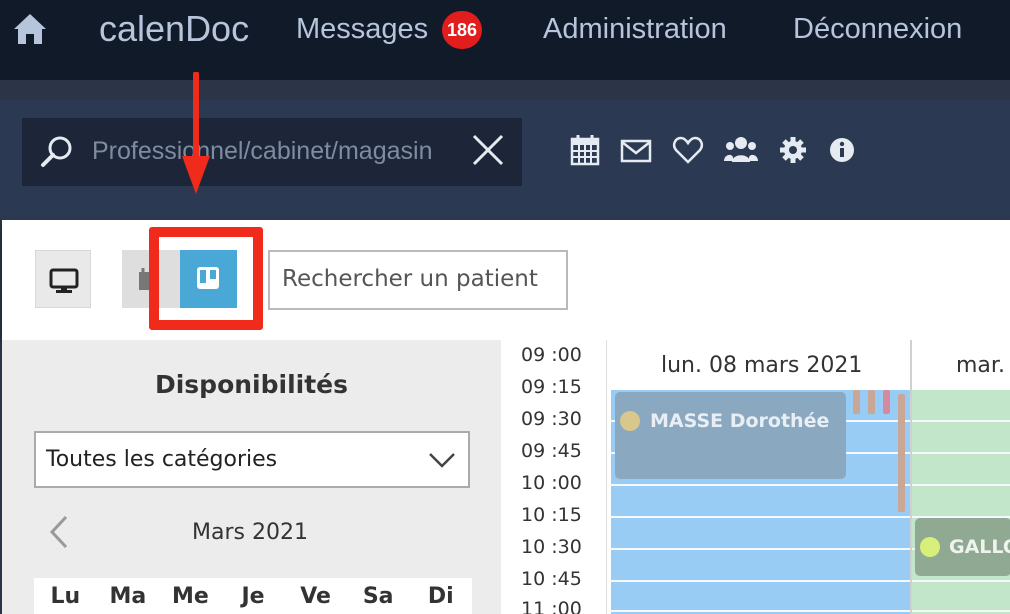  What do you see at coordinates (741, 152) in the screenshot?
I see `users-icon` at bounding box center [741, 152].